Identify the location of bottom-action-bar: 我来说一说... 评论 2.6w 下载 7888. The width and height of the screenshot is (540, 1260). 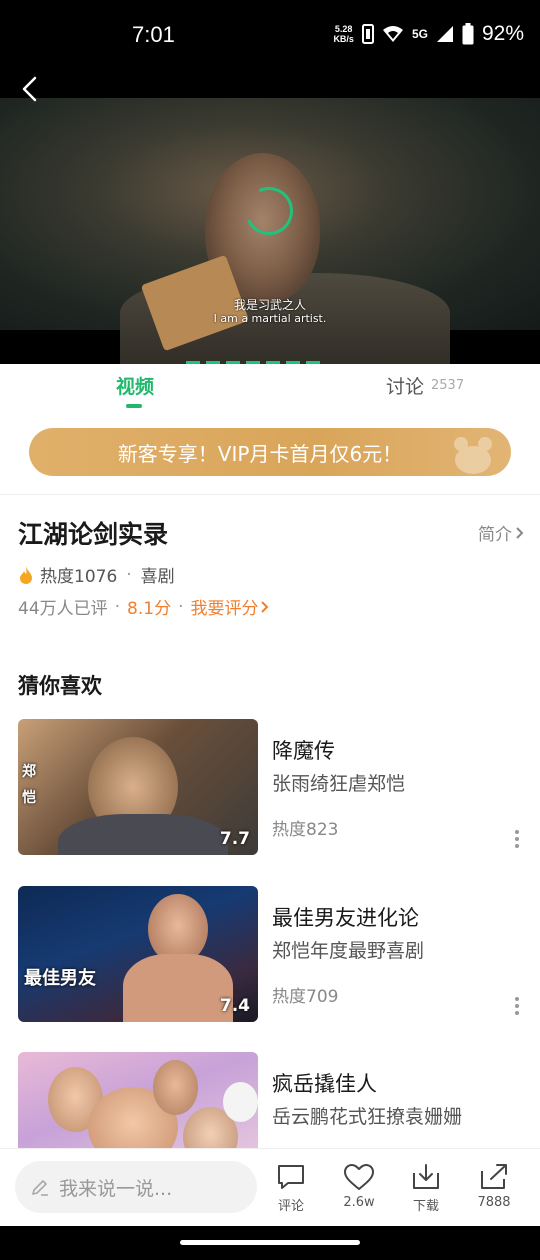
(270, 1187).